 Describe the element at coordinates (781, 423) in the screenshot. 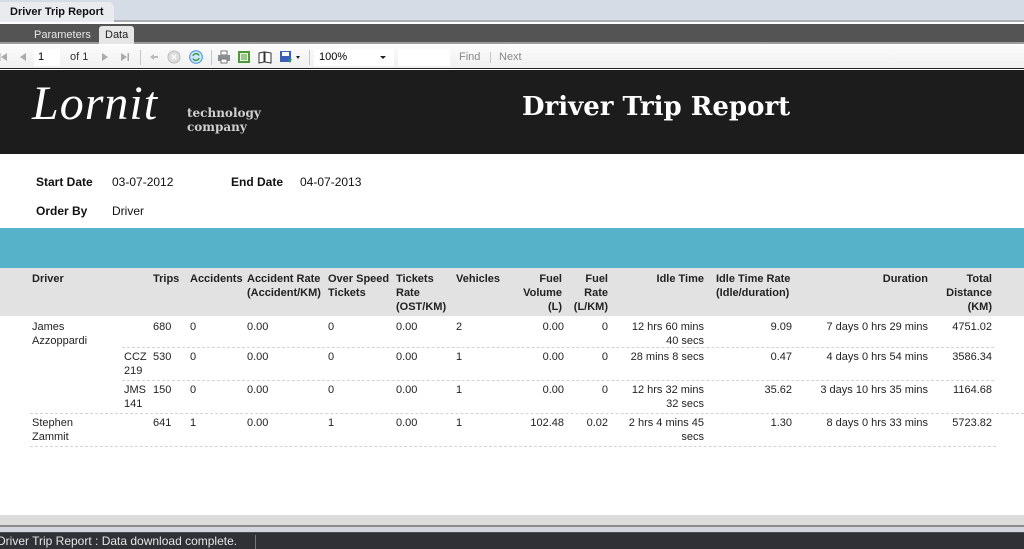

I see `cell-idle-rate: 1.30` at that location.